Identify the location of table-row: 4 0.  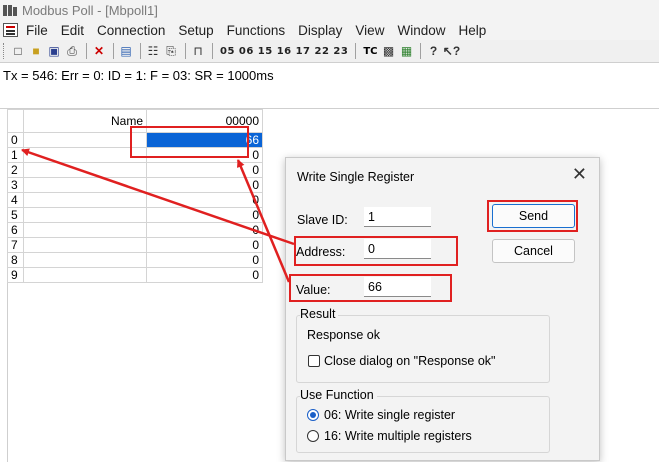
(135, 200).